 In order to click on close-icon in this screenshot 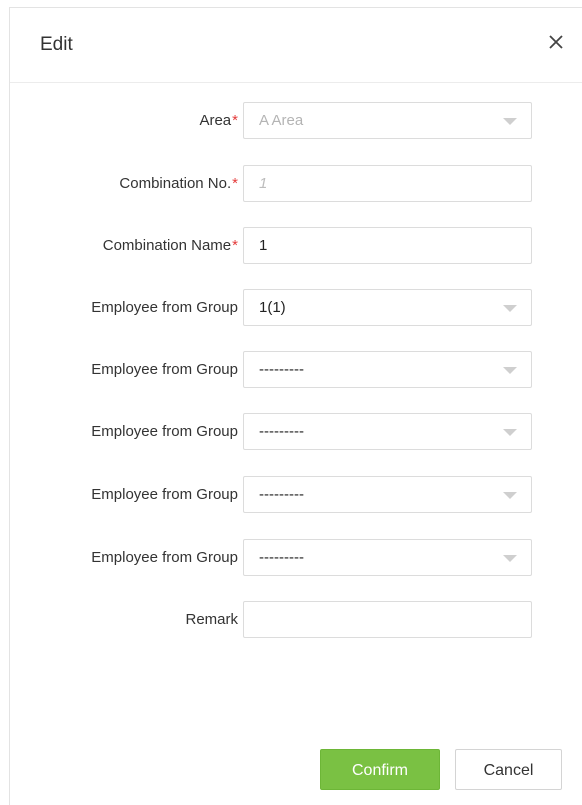, I will do `click(556, 42)`.